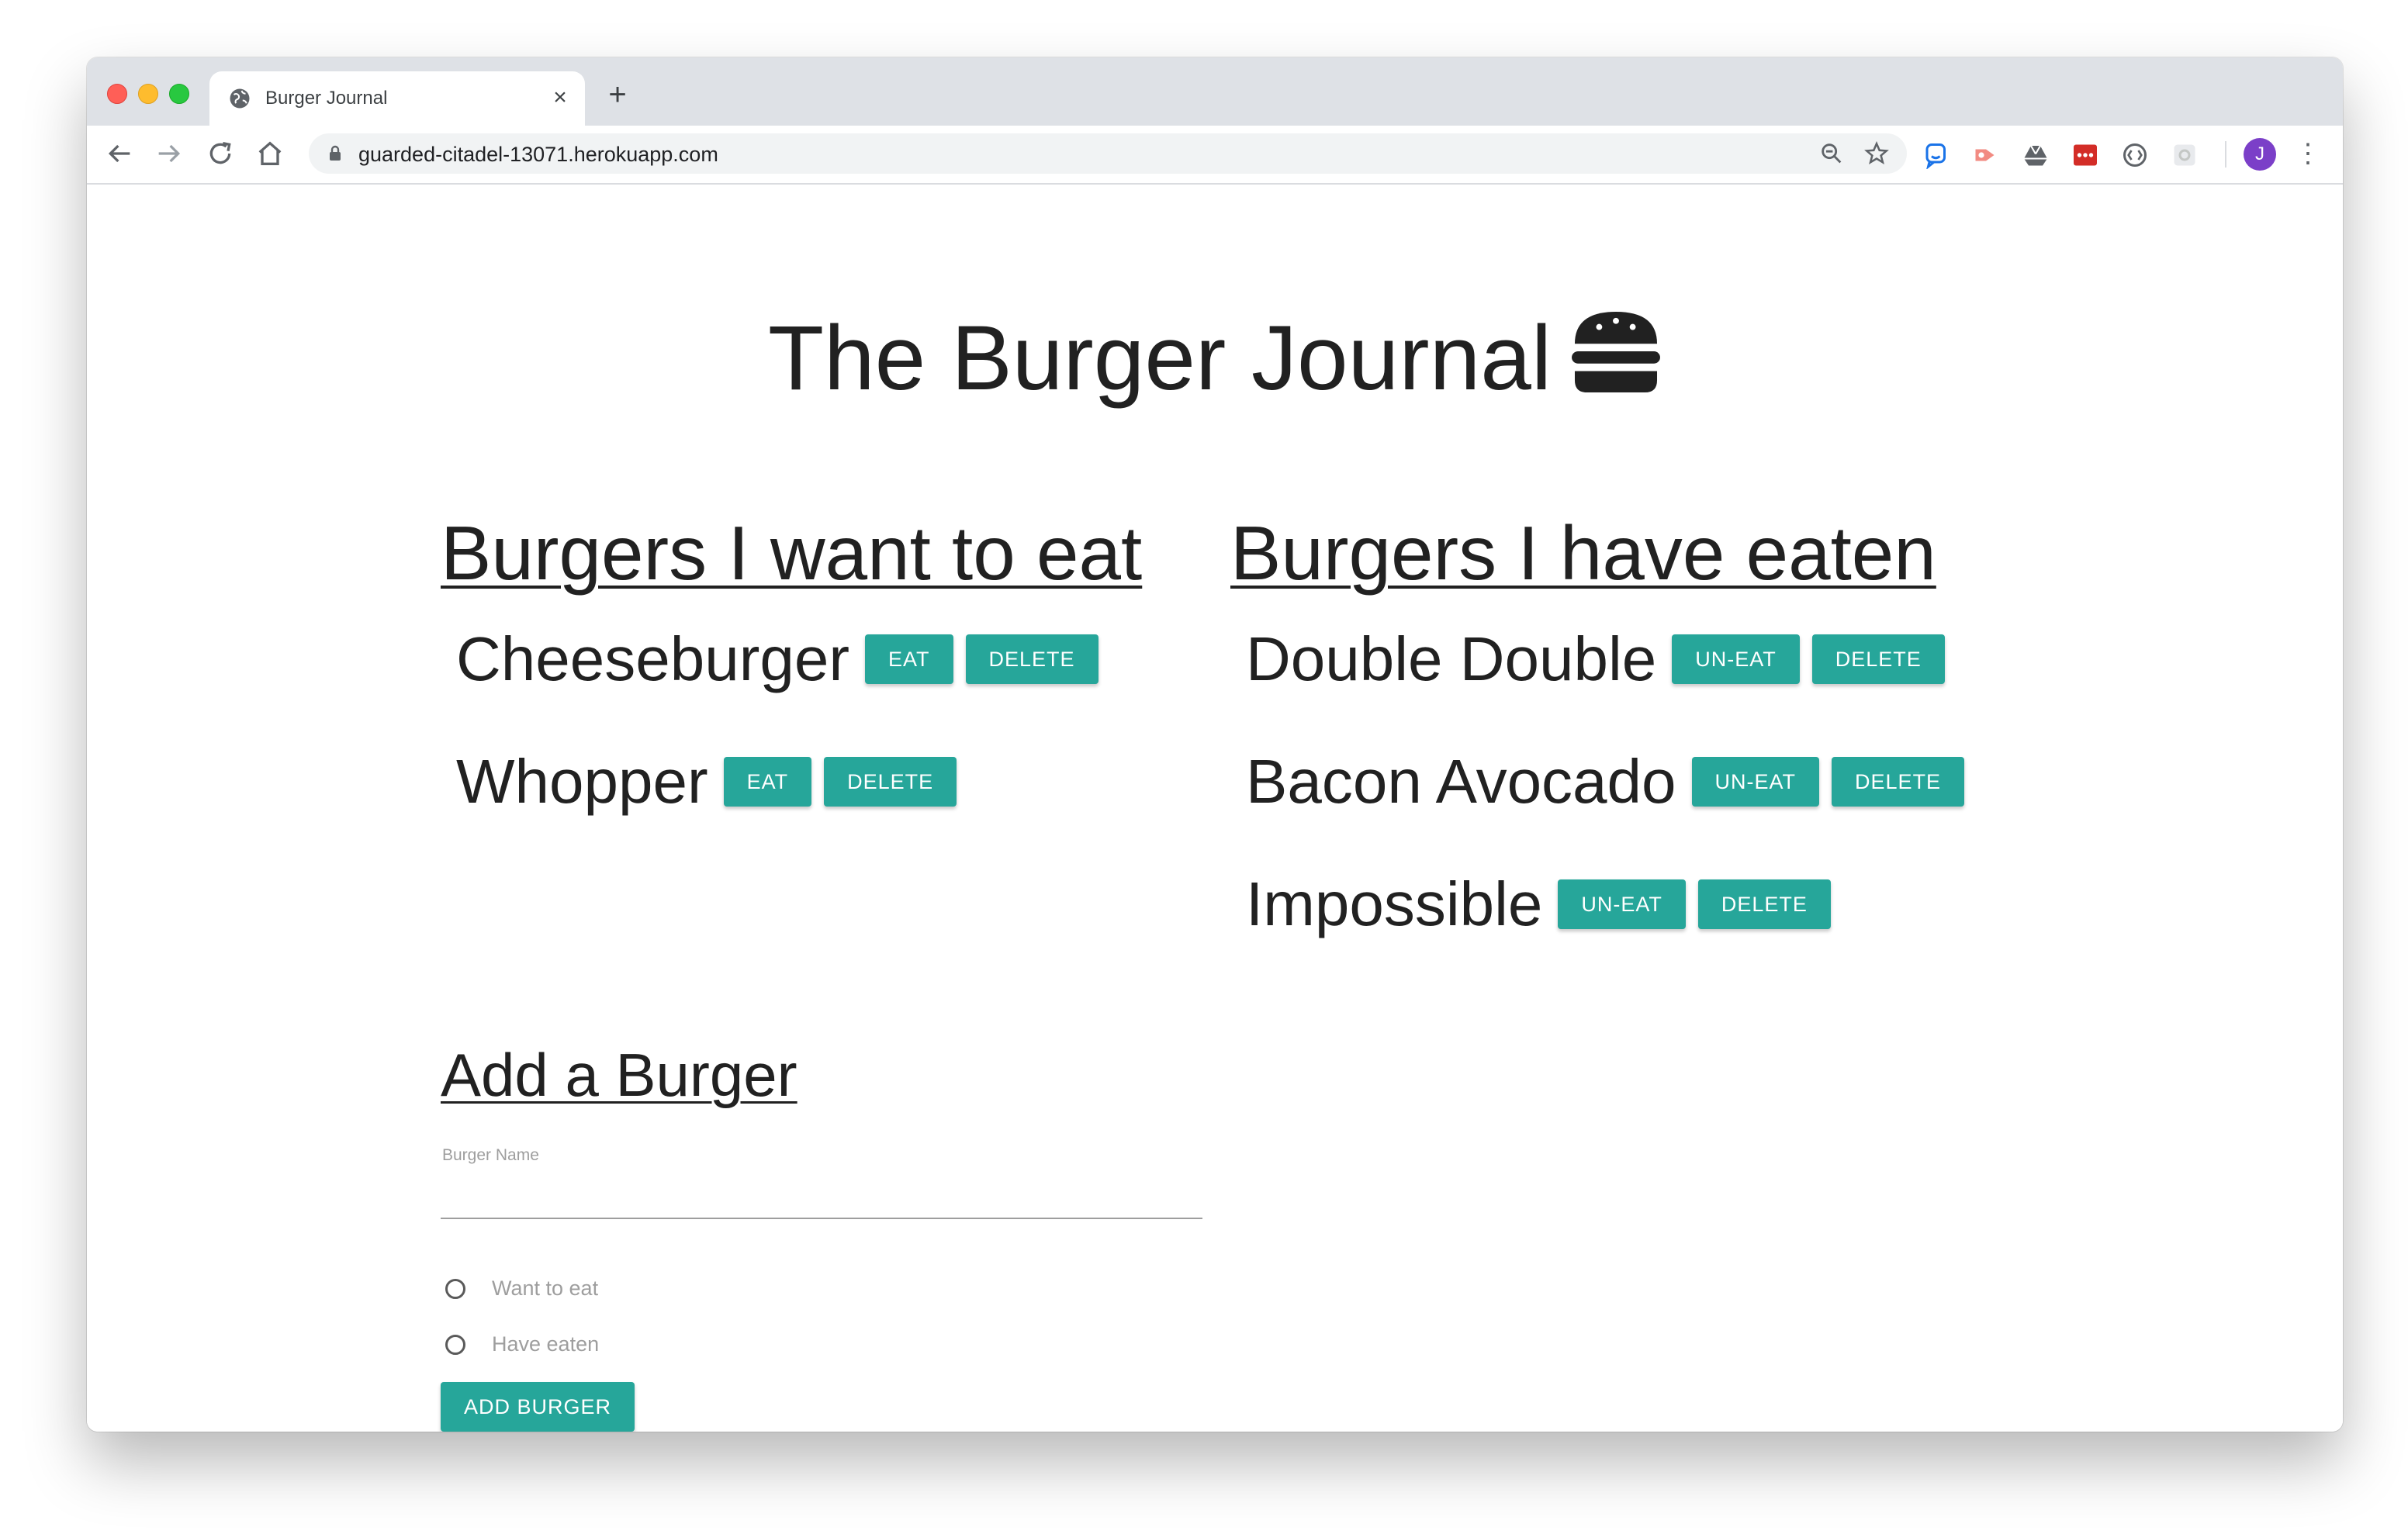 The height and width of the screenshot is (1534, 2408). Describe the element at coordinates (148, 94) in the screenshot. I see `minimize-window-button` at that location.